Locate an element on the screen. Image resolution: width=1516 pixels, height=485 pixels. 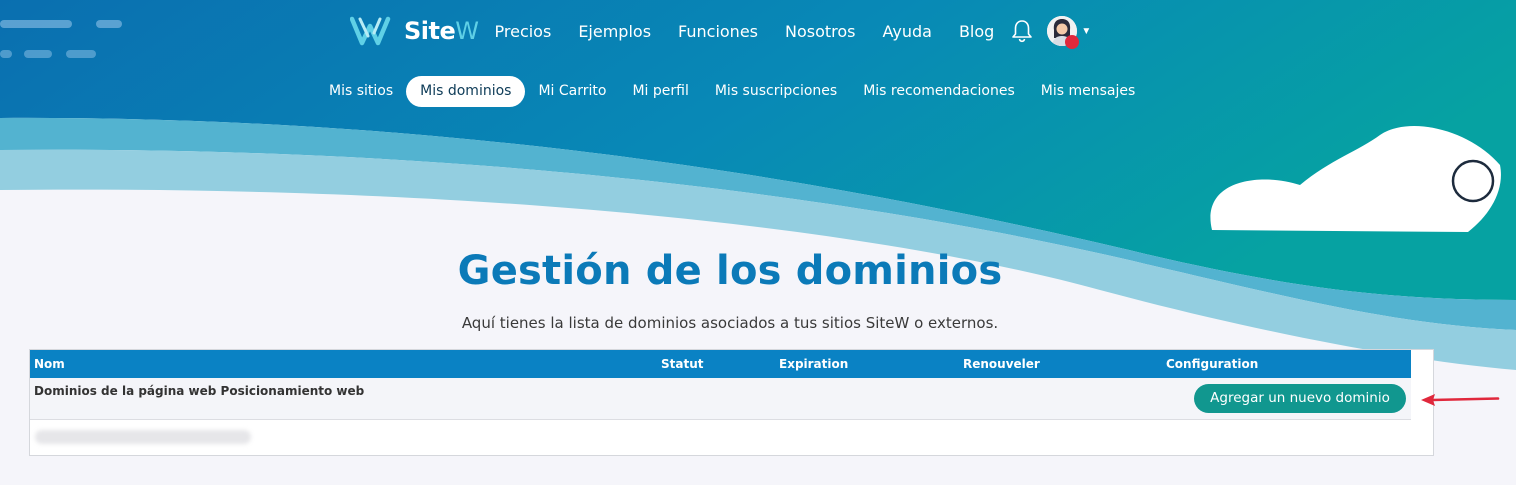
sitew-logo: SiteW is located at coordinates (414, 31).